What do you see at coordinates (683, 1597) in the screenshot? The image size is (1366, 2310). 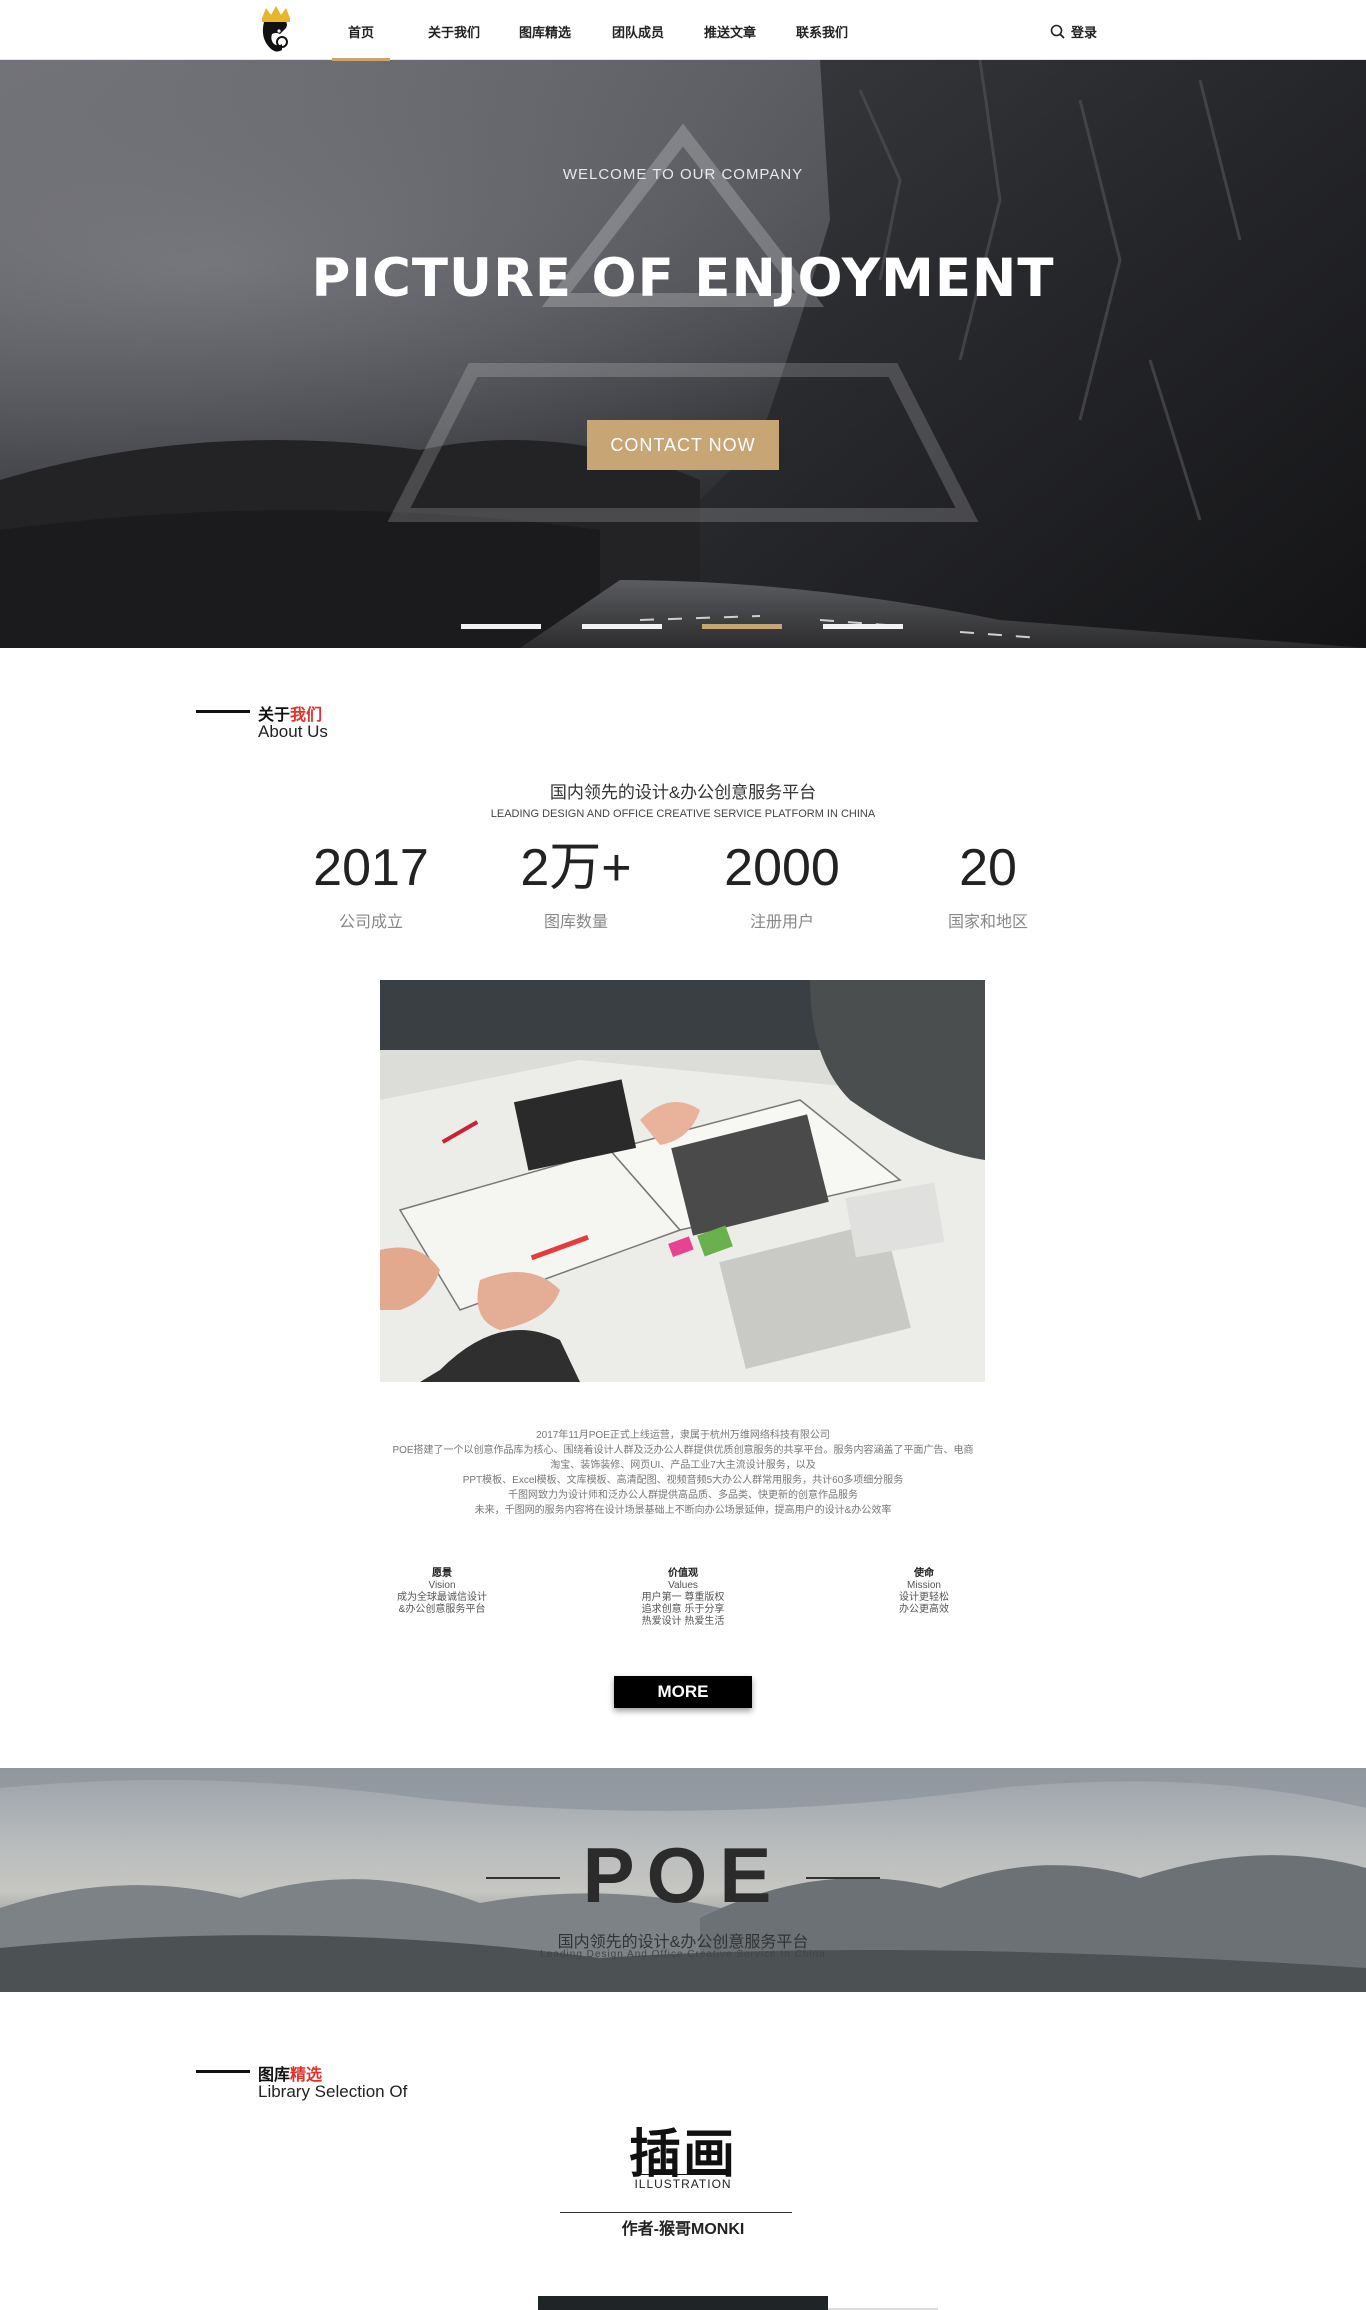 I see `values-column: 价值观 Values 用户第一 尊重版权 追求创意 乐于分享 热爱设计 热爱生活` at bounding box center [683, 1597].